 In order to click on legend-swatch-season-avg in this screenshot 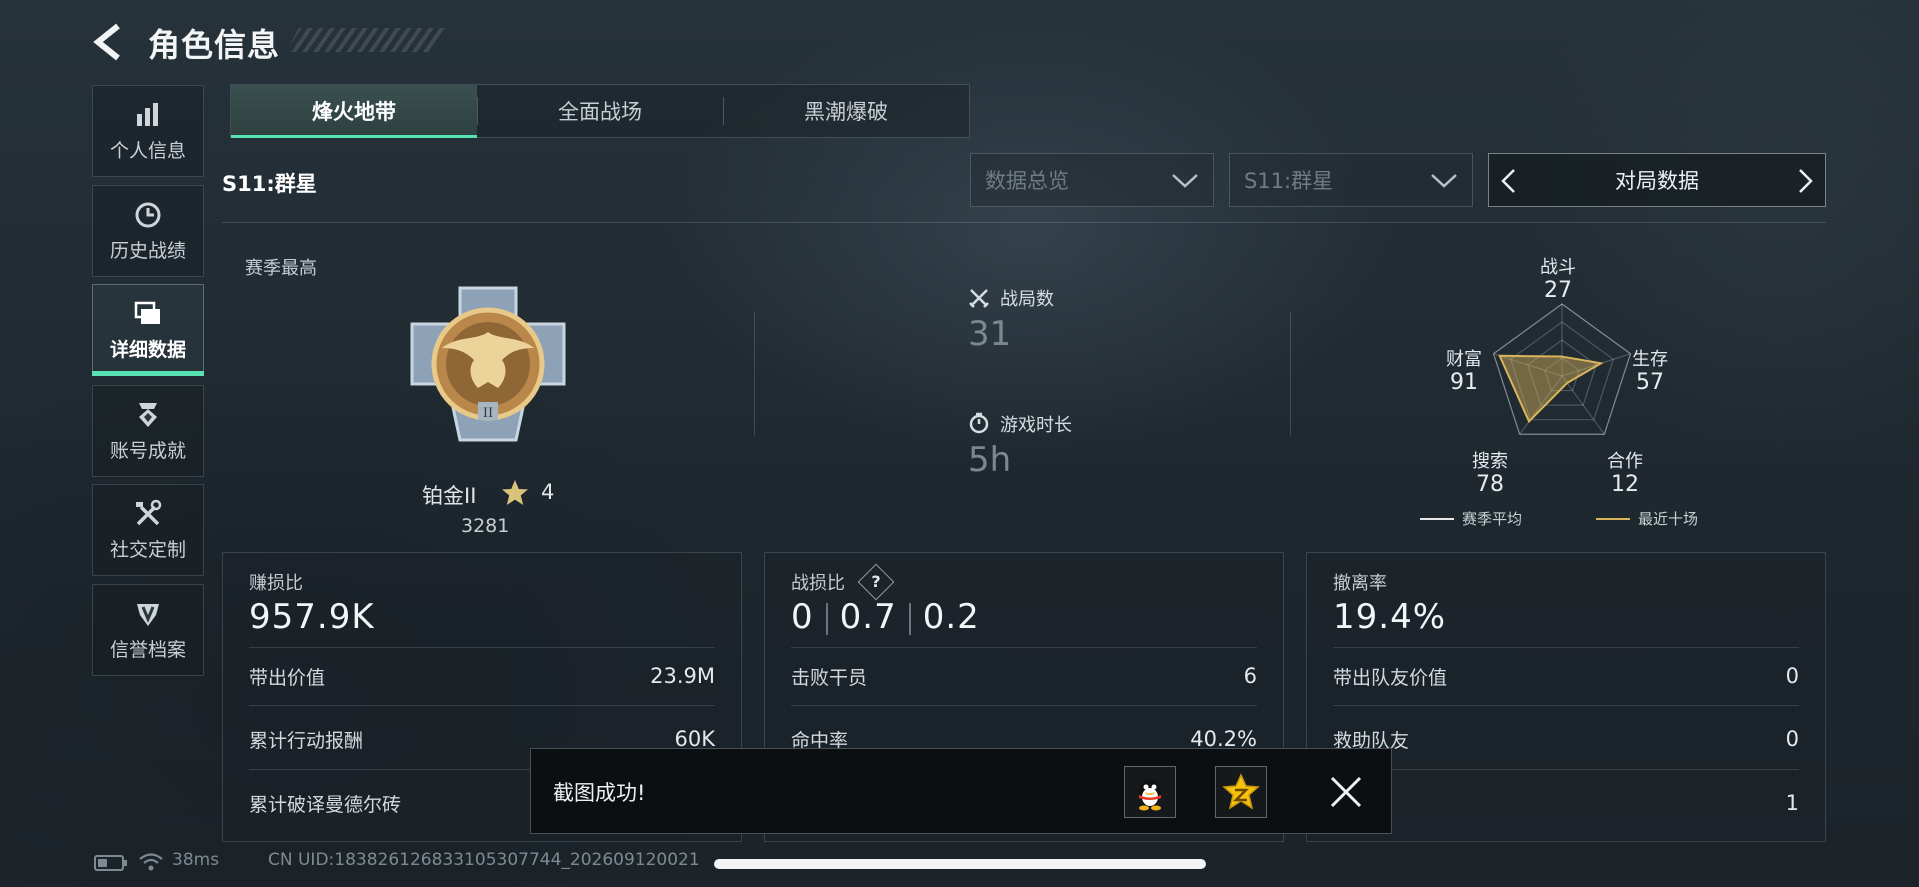, I will do `click(1437, 519)`.